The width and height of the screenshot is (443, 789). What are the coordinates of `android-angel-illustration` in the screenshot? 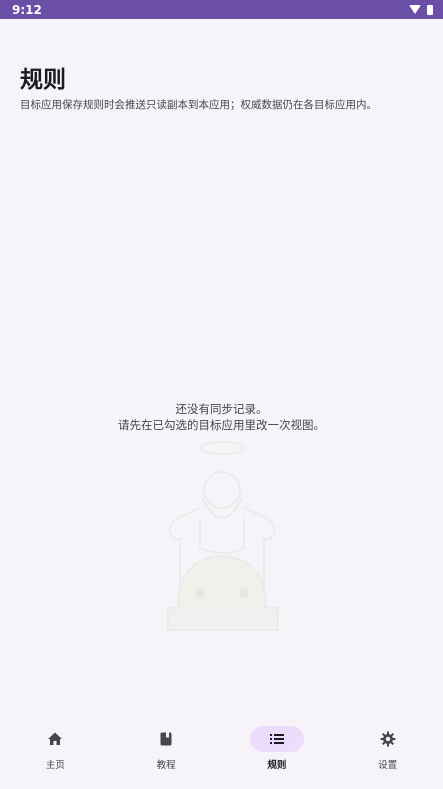 It's located at (223, 536).